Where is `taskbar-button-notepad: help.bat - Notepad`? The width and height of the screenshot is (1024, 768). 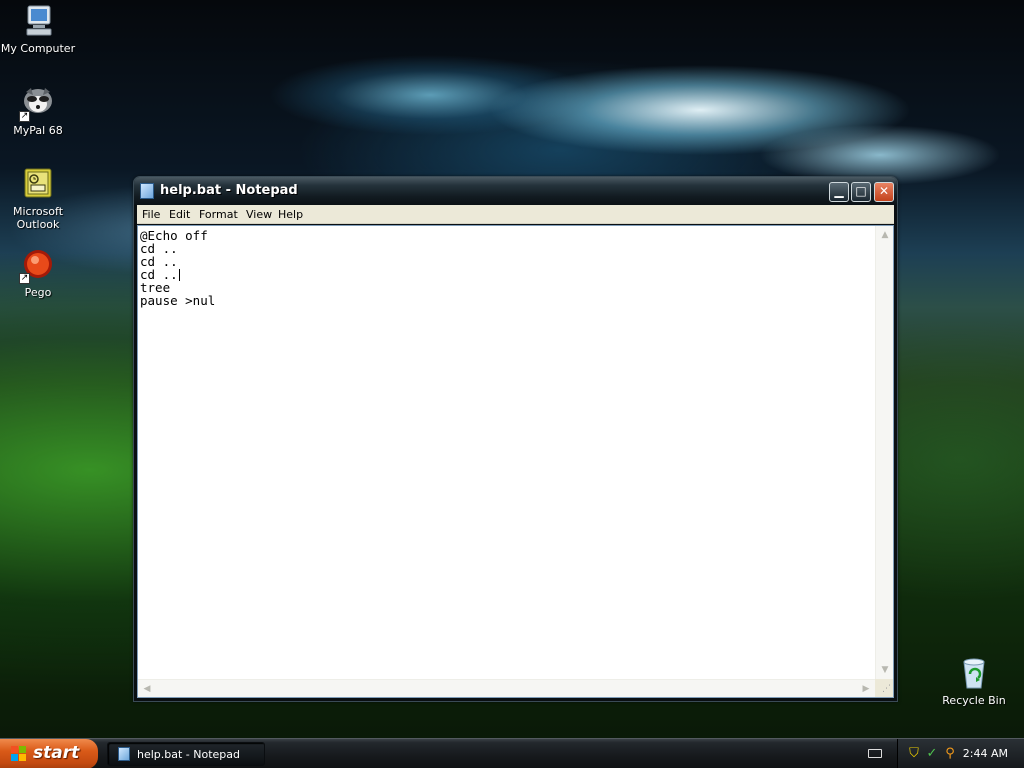 taskbar-button-notepad: help.bat - Notepad is located at coordinates (186, 754).